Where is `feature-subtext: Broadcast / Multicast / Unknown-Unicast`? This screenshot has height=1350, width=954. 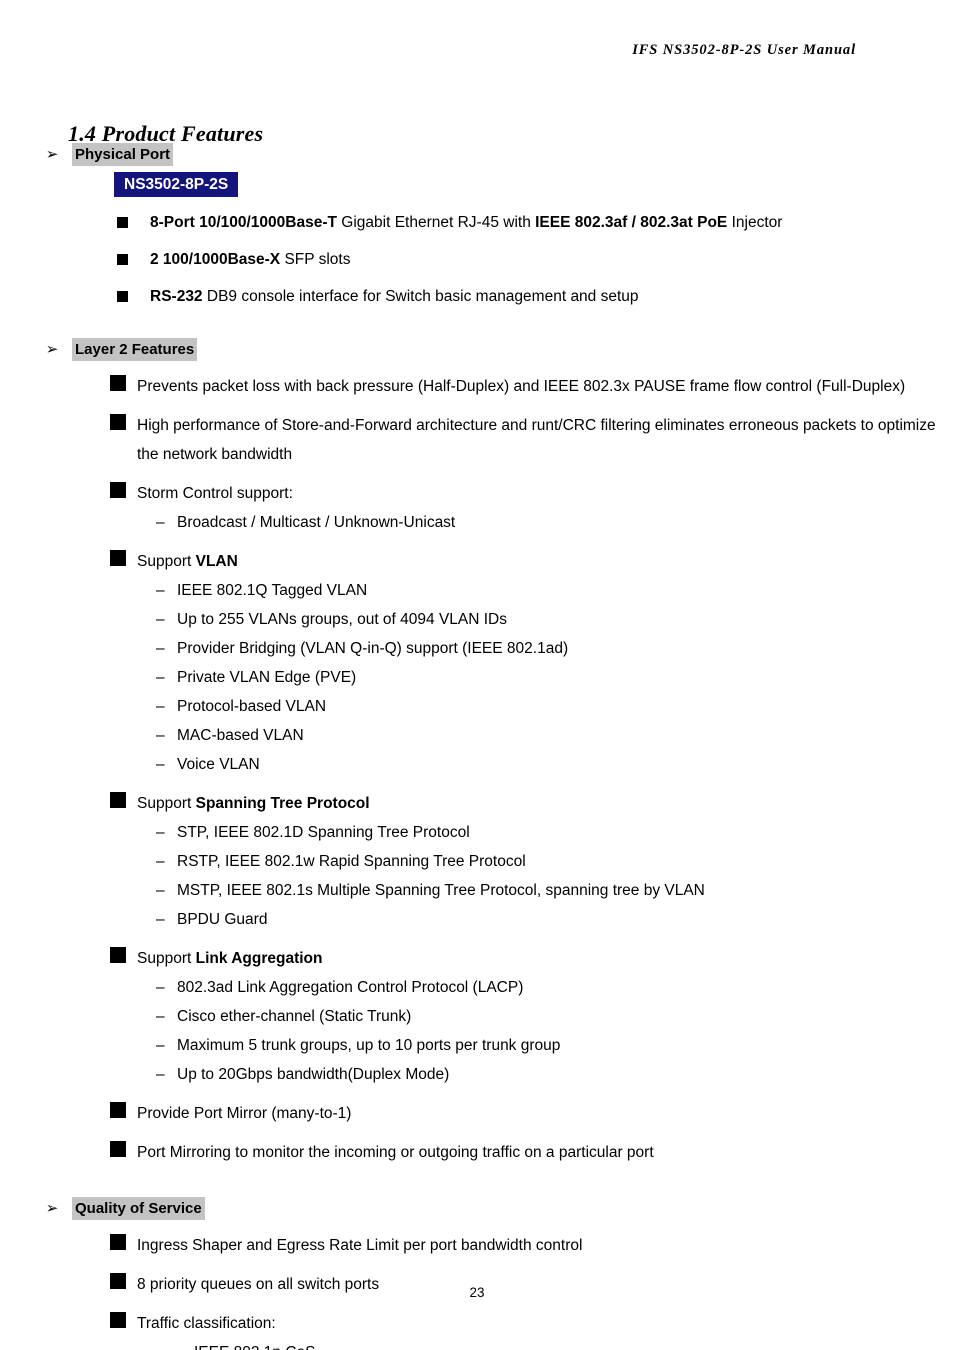
feature-subtext: Broadcast / Multicast / Unknown-Unicast is located at coordinates (316, 522).